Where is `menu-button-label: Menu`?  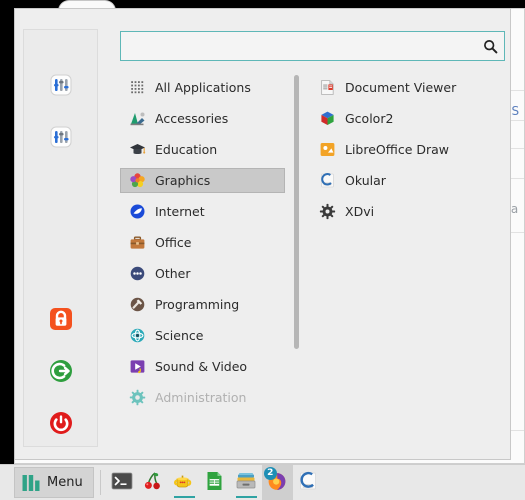
menu-button-label: Menu is located at coordinates (65, 482).